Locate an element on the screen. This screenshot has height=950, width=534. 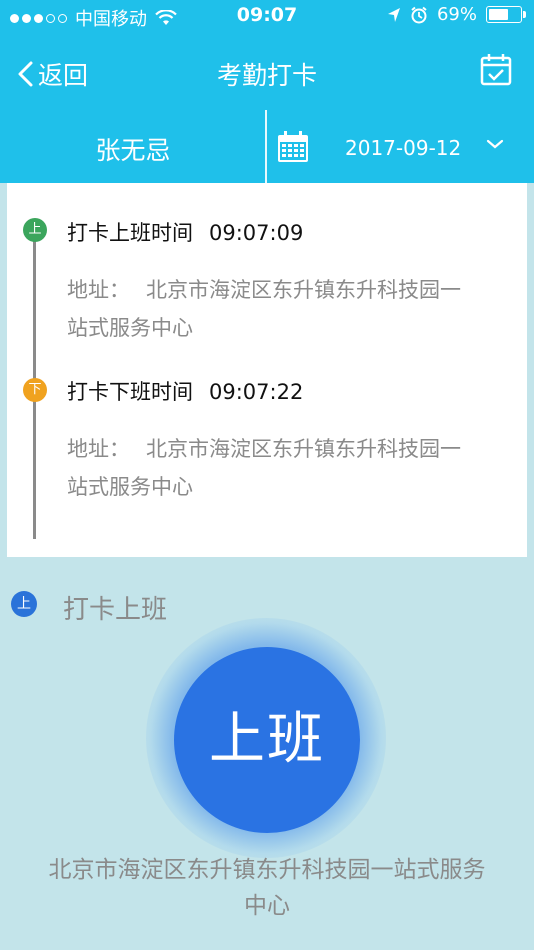
filter-bar: 张无忌 2017-09-12 is located at coordinates (267, 146).